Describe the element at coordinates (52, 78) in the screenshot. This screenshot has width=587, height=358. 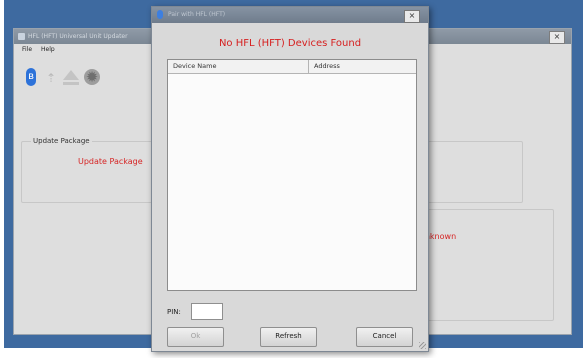
I see `usb-icon: ⇡` at that location.